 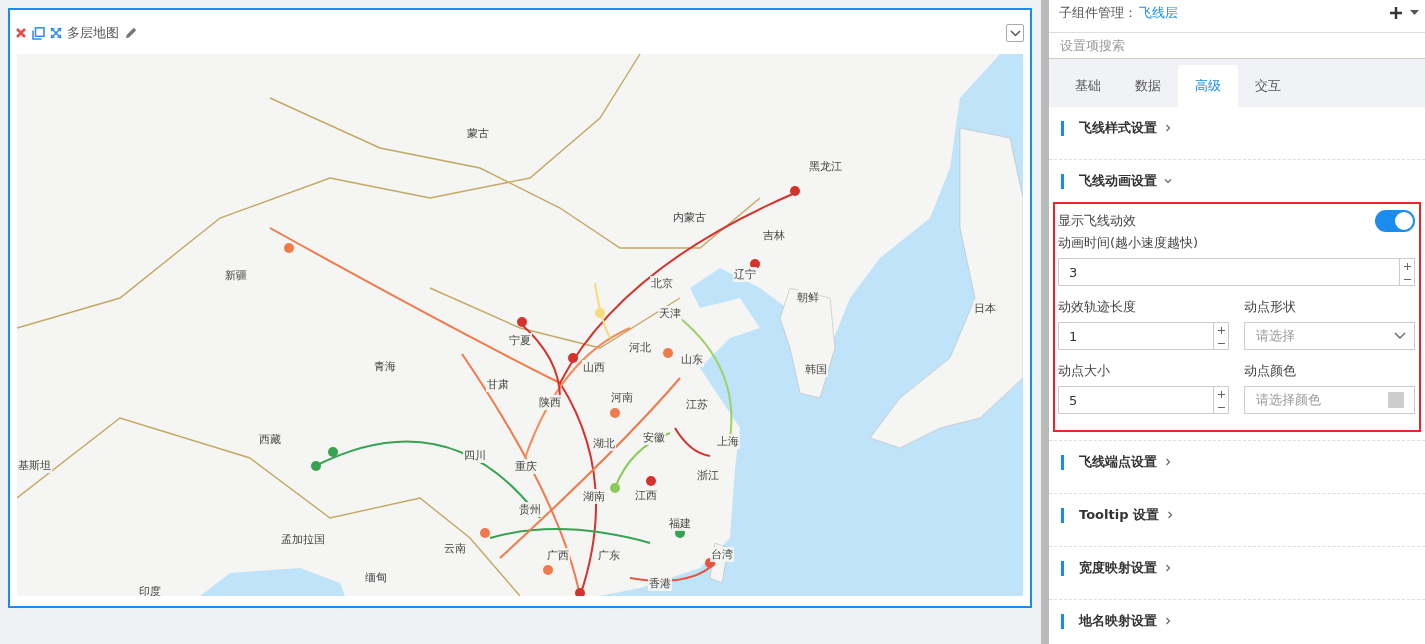 What do you see at coordinates (550, 402) in the screenshot?
I see `map-label: 陕西` at bounding box center [550, 402].